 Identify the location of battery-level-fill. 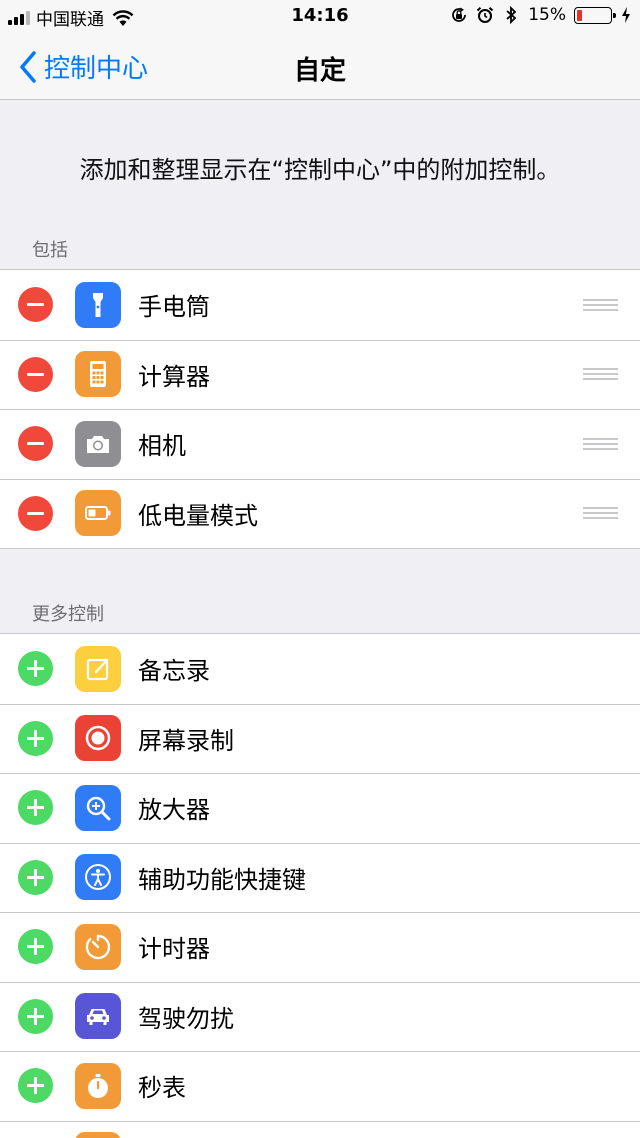
(579, 15).